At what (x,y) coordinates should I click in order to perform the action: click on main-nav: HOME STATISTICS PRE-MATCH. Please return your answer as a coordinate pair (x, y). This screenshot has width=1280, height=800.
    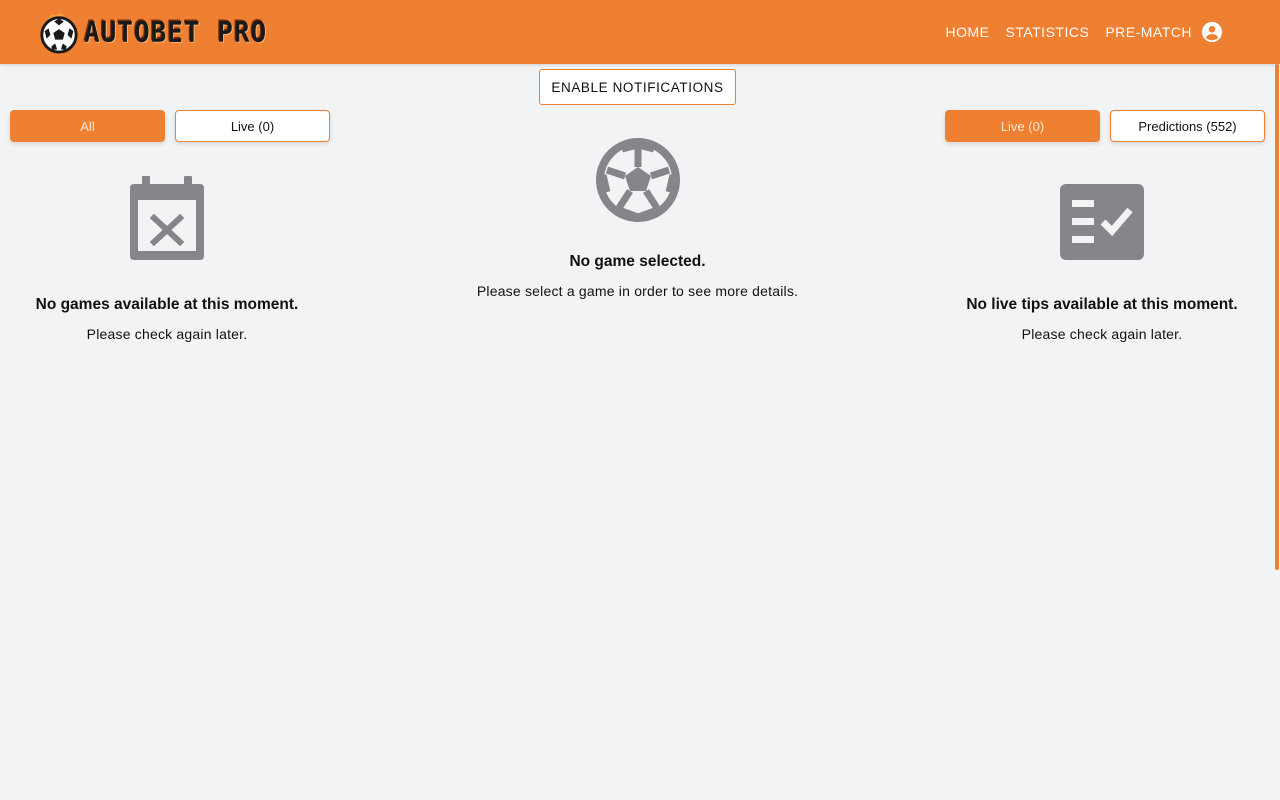
    Looking at the image, I should click on (1068, 32).